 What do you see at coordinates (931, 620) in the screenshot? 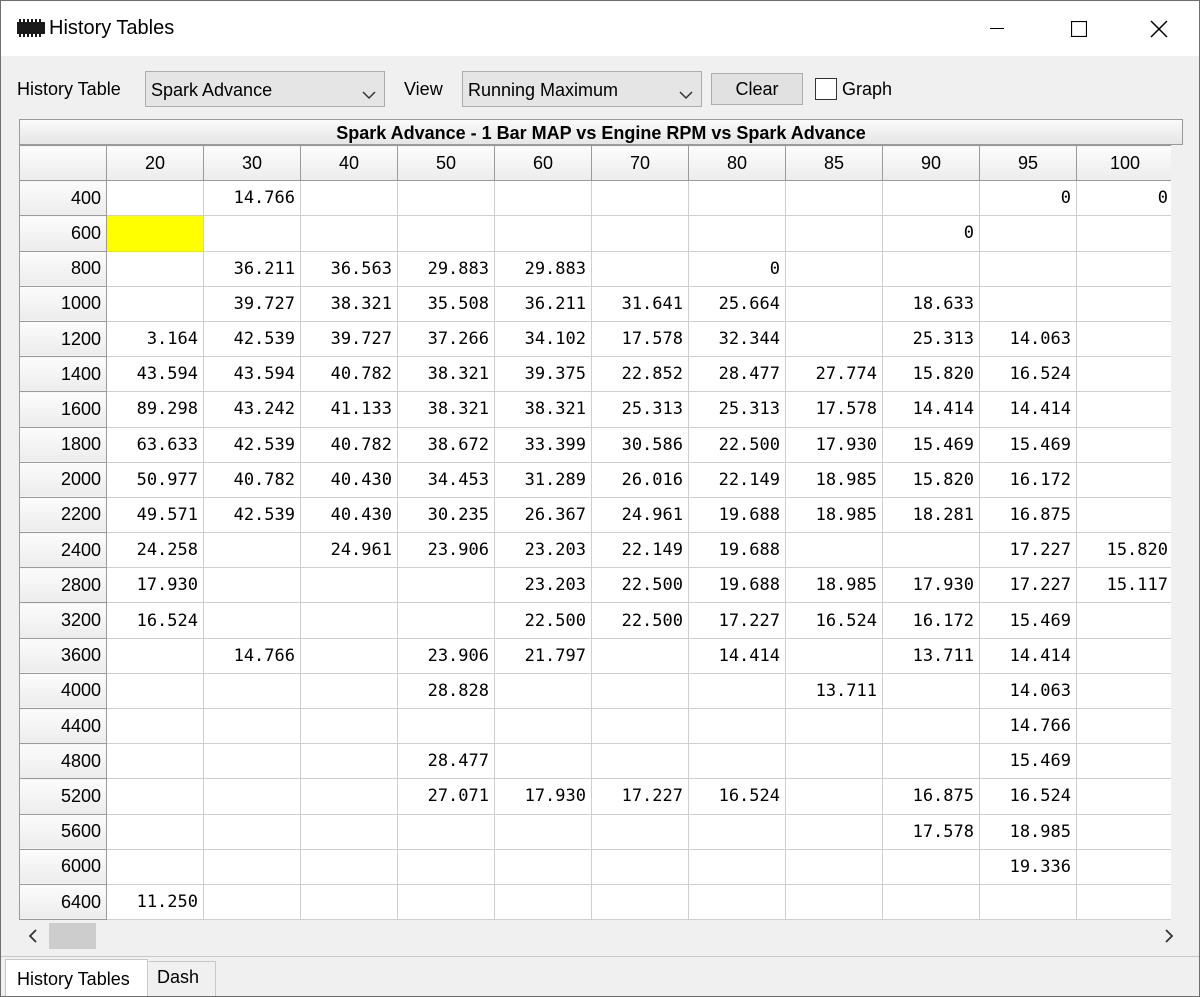
I see `table-cell: 16.172` at bounding box center [931, 620].